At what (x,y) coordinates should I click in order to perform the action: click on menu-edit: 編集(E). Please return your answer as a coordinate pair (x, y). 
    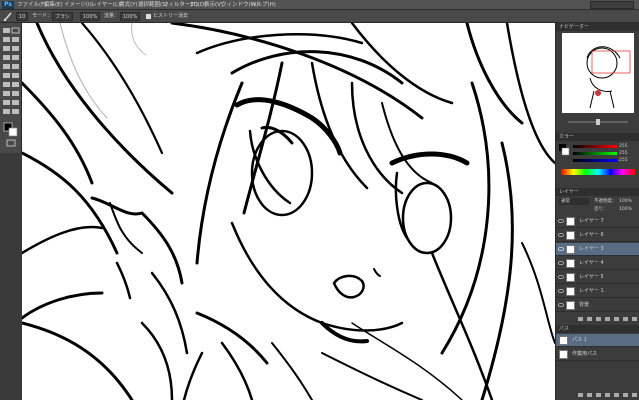
    Looking at the image, I should click on (53, 5).